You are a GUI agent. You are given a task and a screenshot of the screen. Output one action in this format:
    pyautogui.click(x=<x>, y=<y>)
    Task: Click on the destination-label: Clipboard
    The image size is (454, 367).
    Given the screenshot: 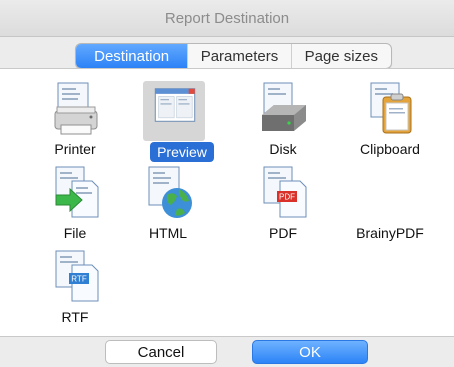 What is the action you would take?
    pyautogui.click(x=390, y=149)
    